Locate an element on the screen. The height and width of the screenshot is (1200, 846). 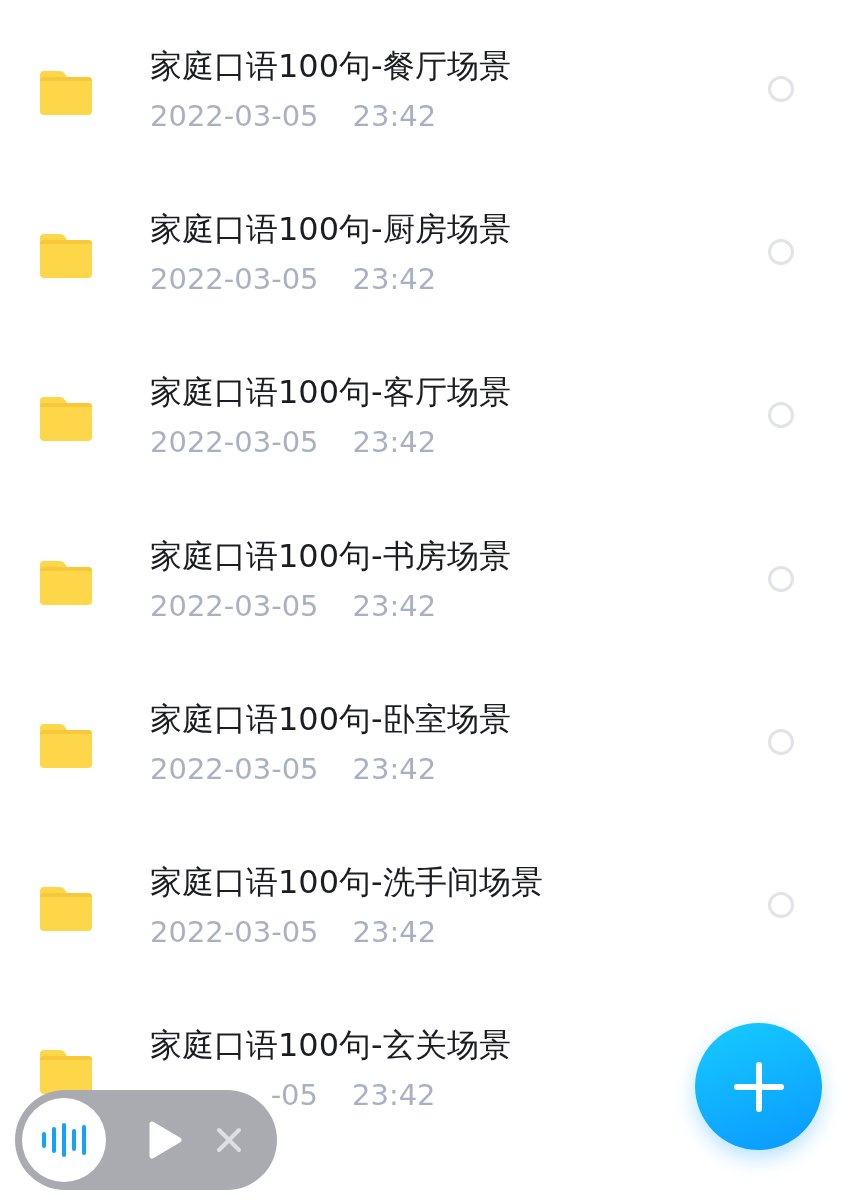
file-name: 家庭口语100句-厨房场景 is located at coordinates (330, 228).